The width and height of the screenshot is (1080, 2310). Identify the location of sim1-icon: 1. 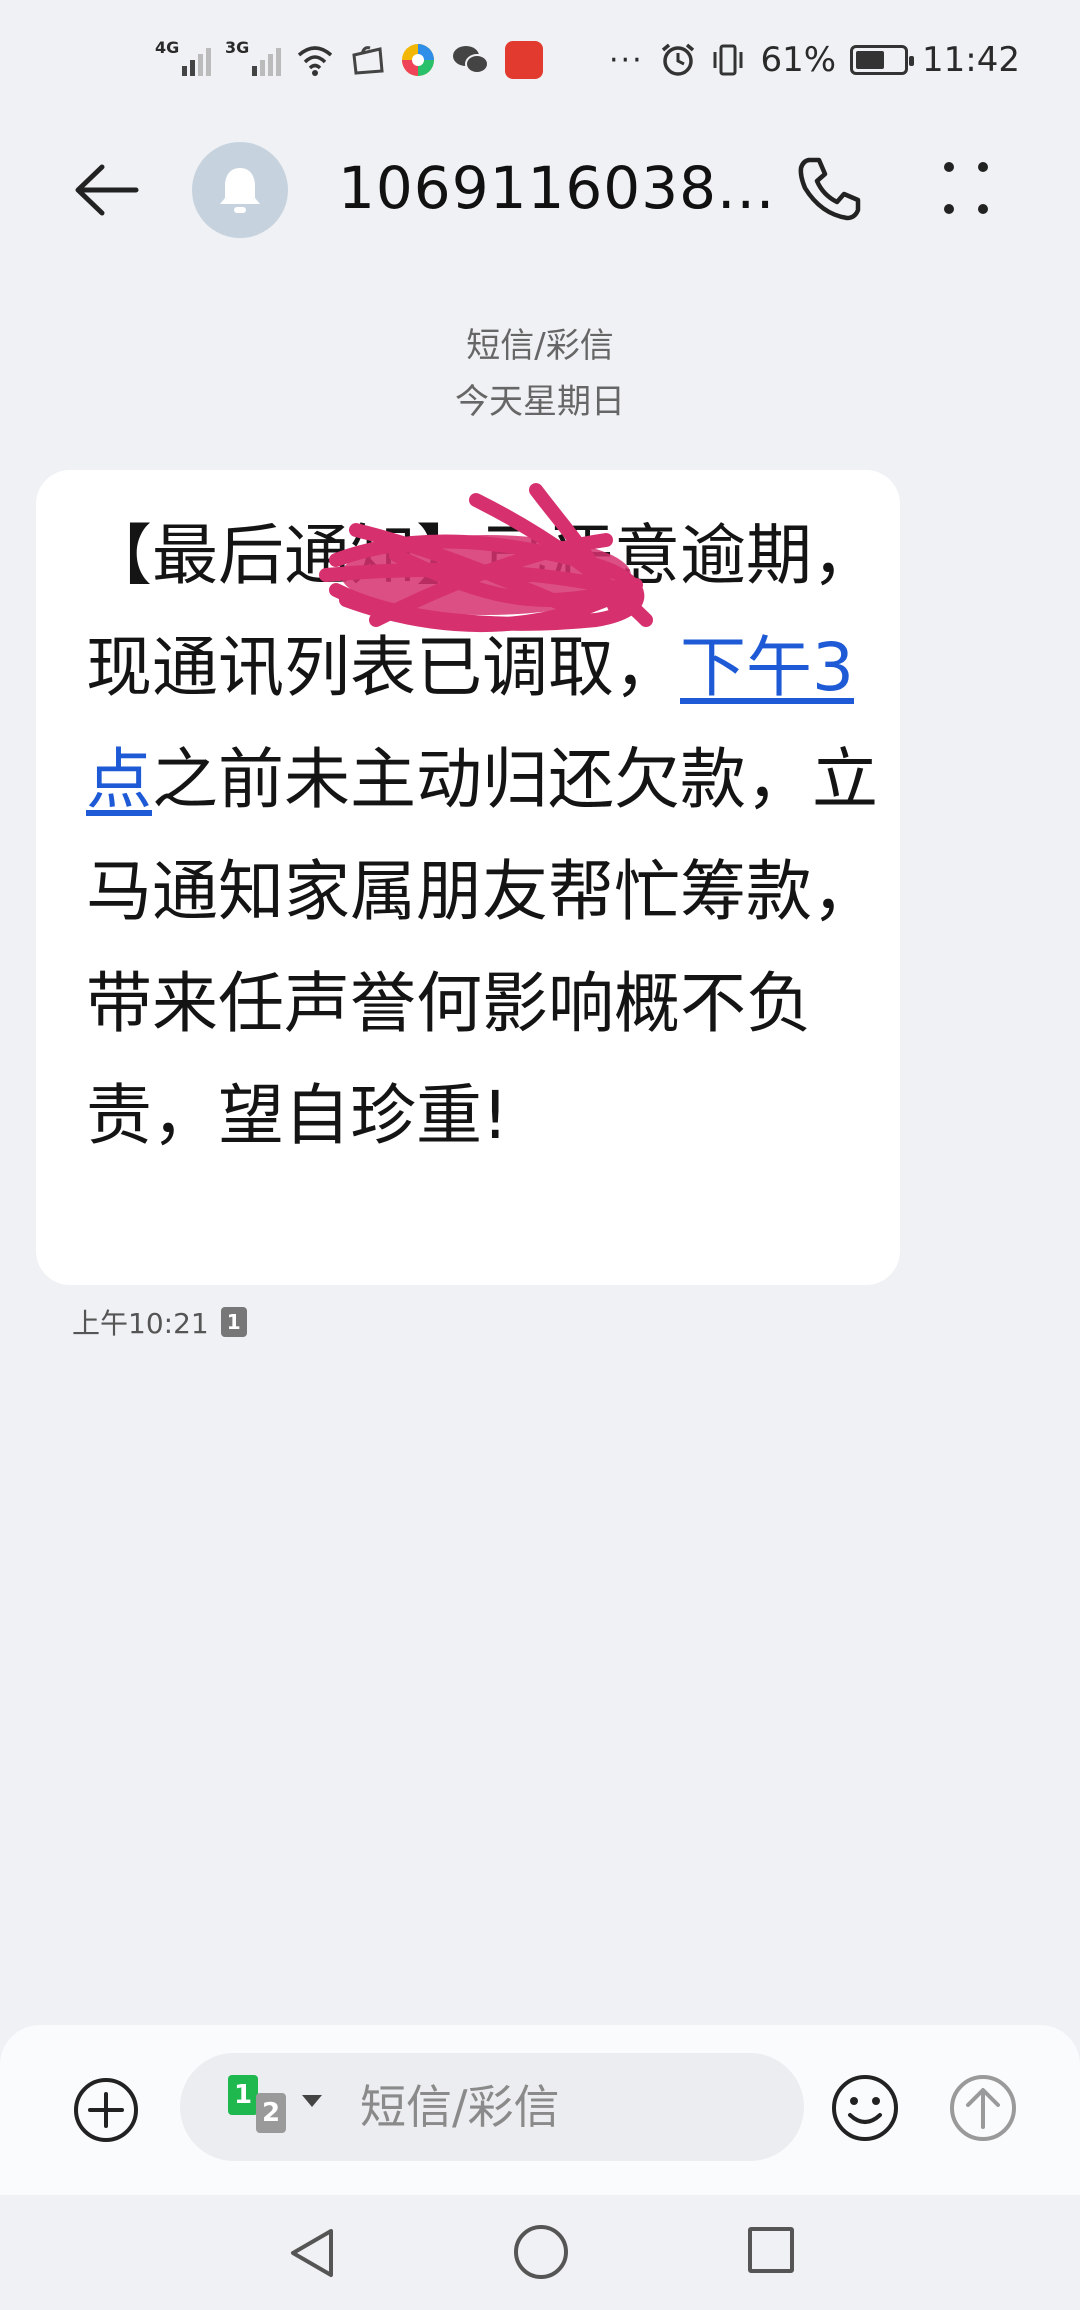
(243, 2095).